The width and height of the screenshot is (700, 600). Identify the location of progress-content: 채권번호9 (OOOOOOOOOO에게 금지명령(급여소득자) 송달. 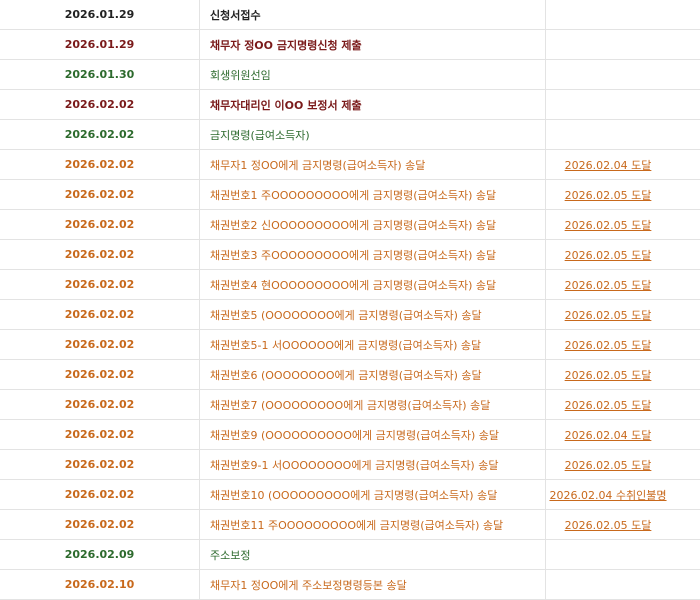
(373, 435).